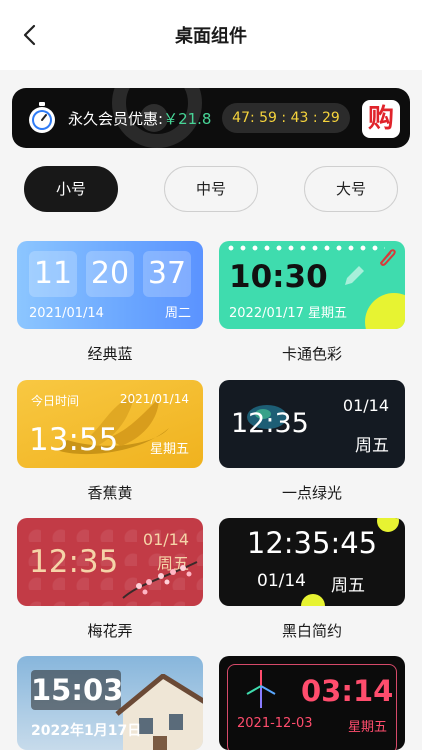 The width and height of the screenshot is (422, 750). I want to click on widget-classic-blue: 11 20 37 2021/01/14 周二, so click(110, 285).